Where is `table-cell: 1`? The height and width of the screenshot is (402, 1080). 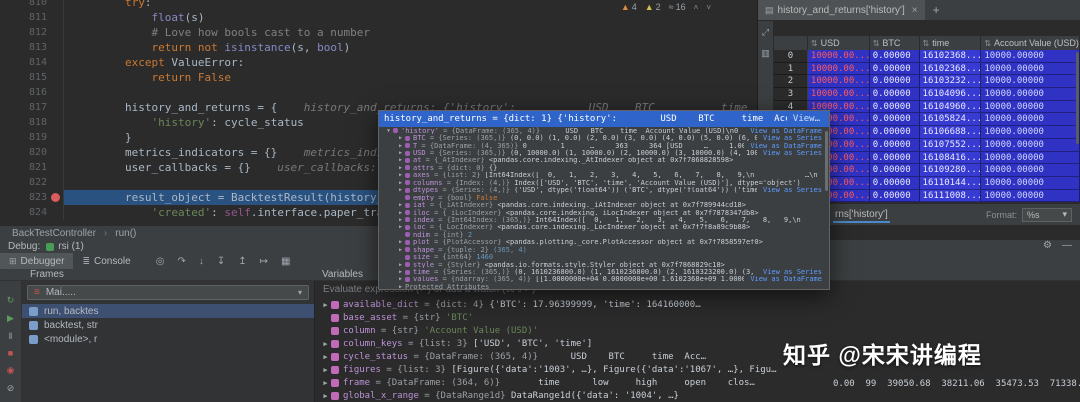
table-cell: 1 is located at coordinates (791, 69).